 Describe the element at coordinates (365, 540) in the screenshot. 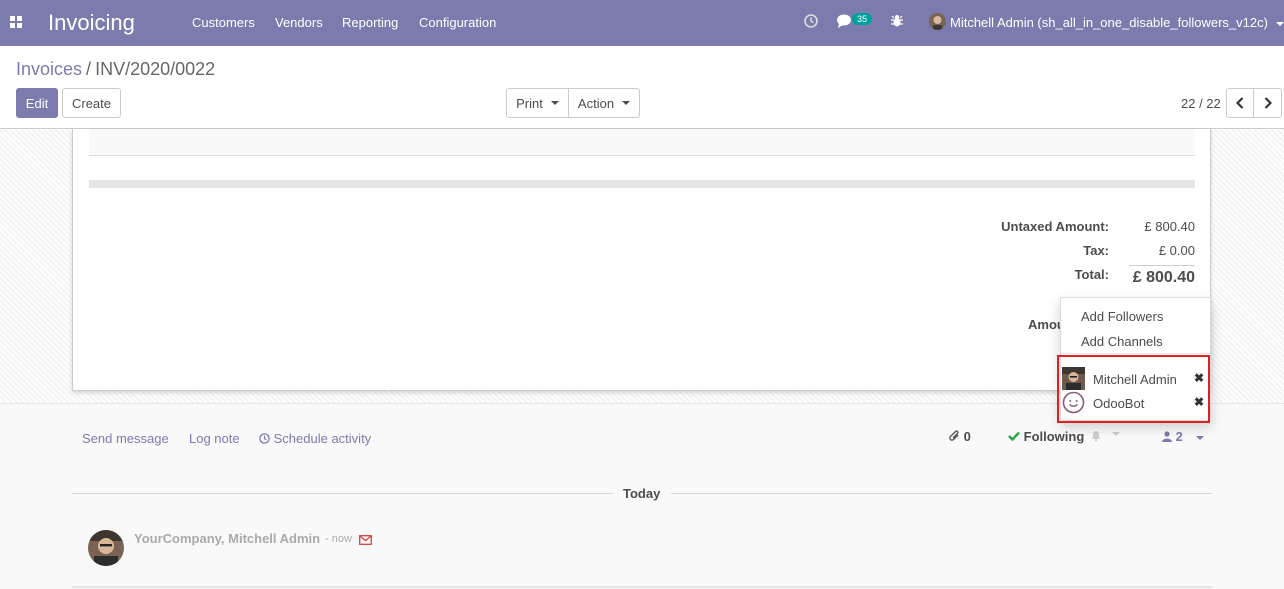

I see `envelope-icon` at that location.